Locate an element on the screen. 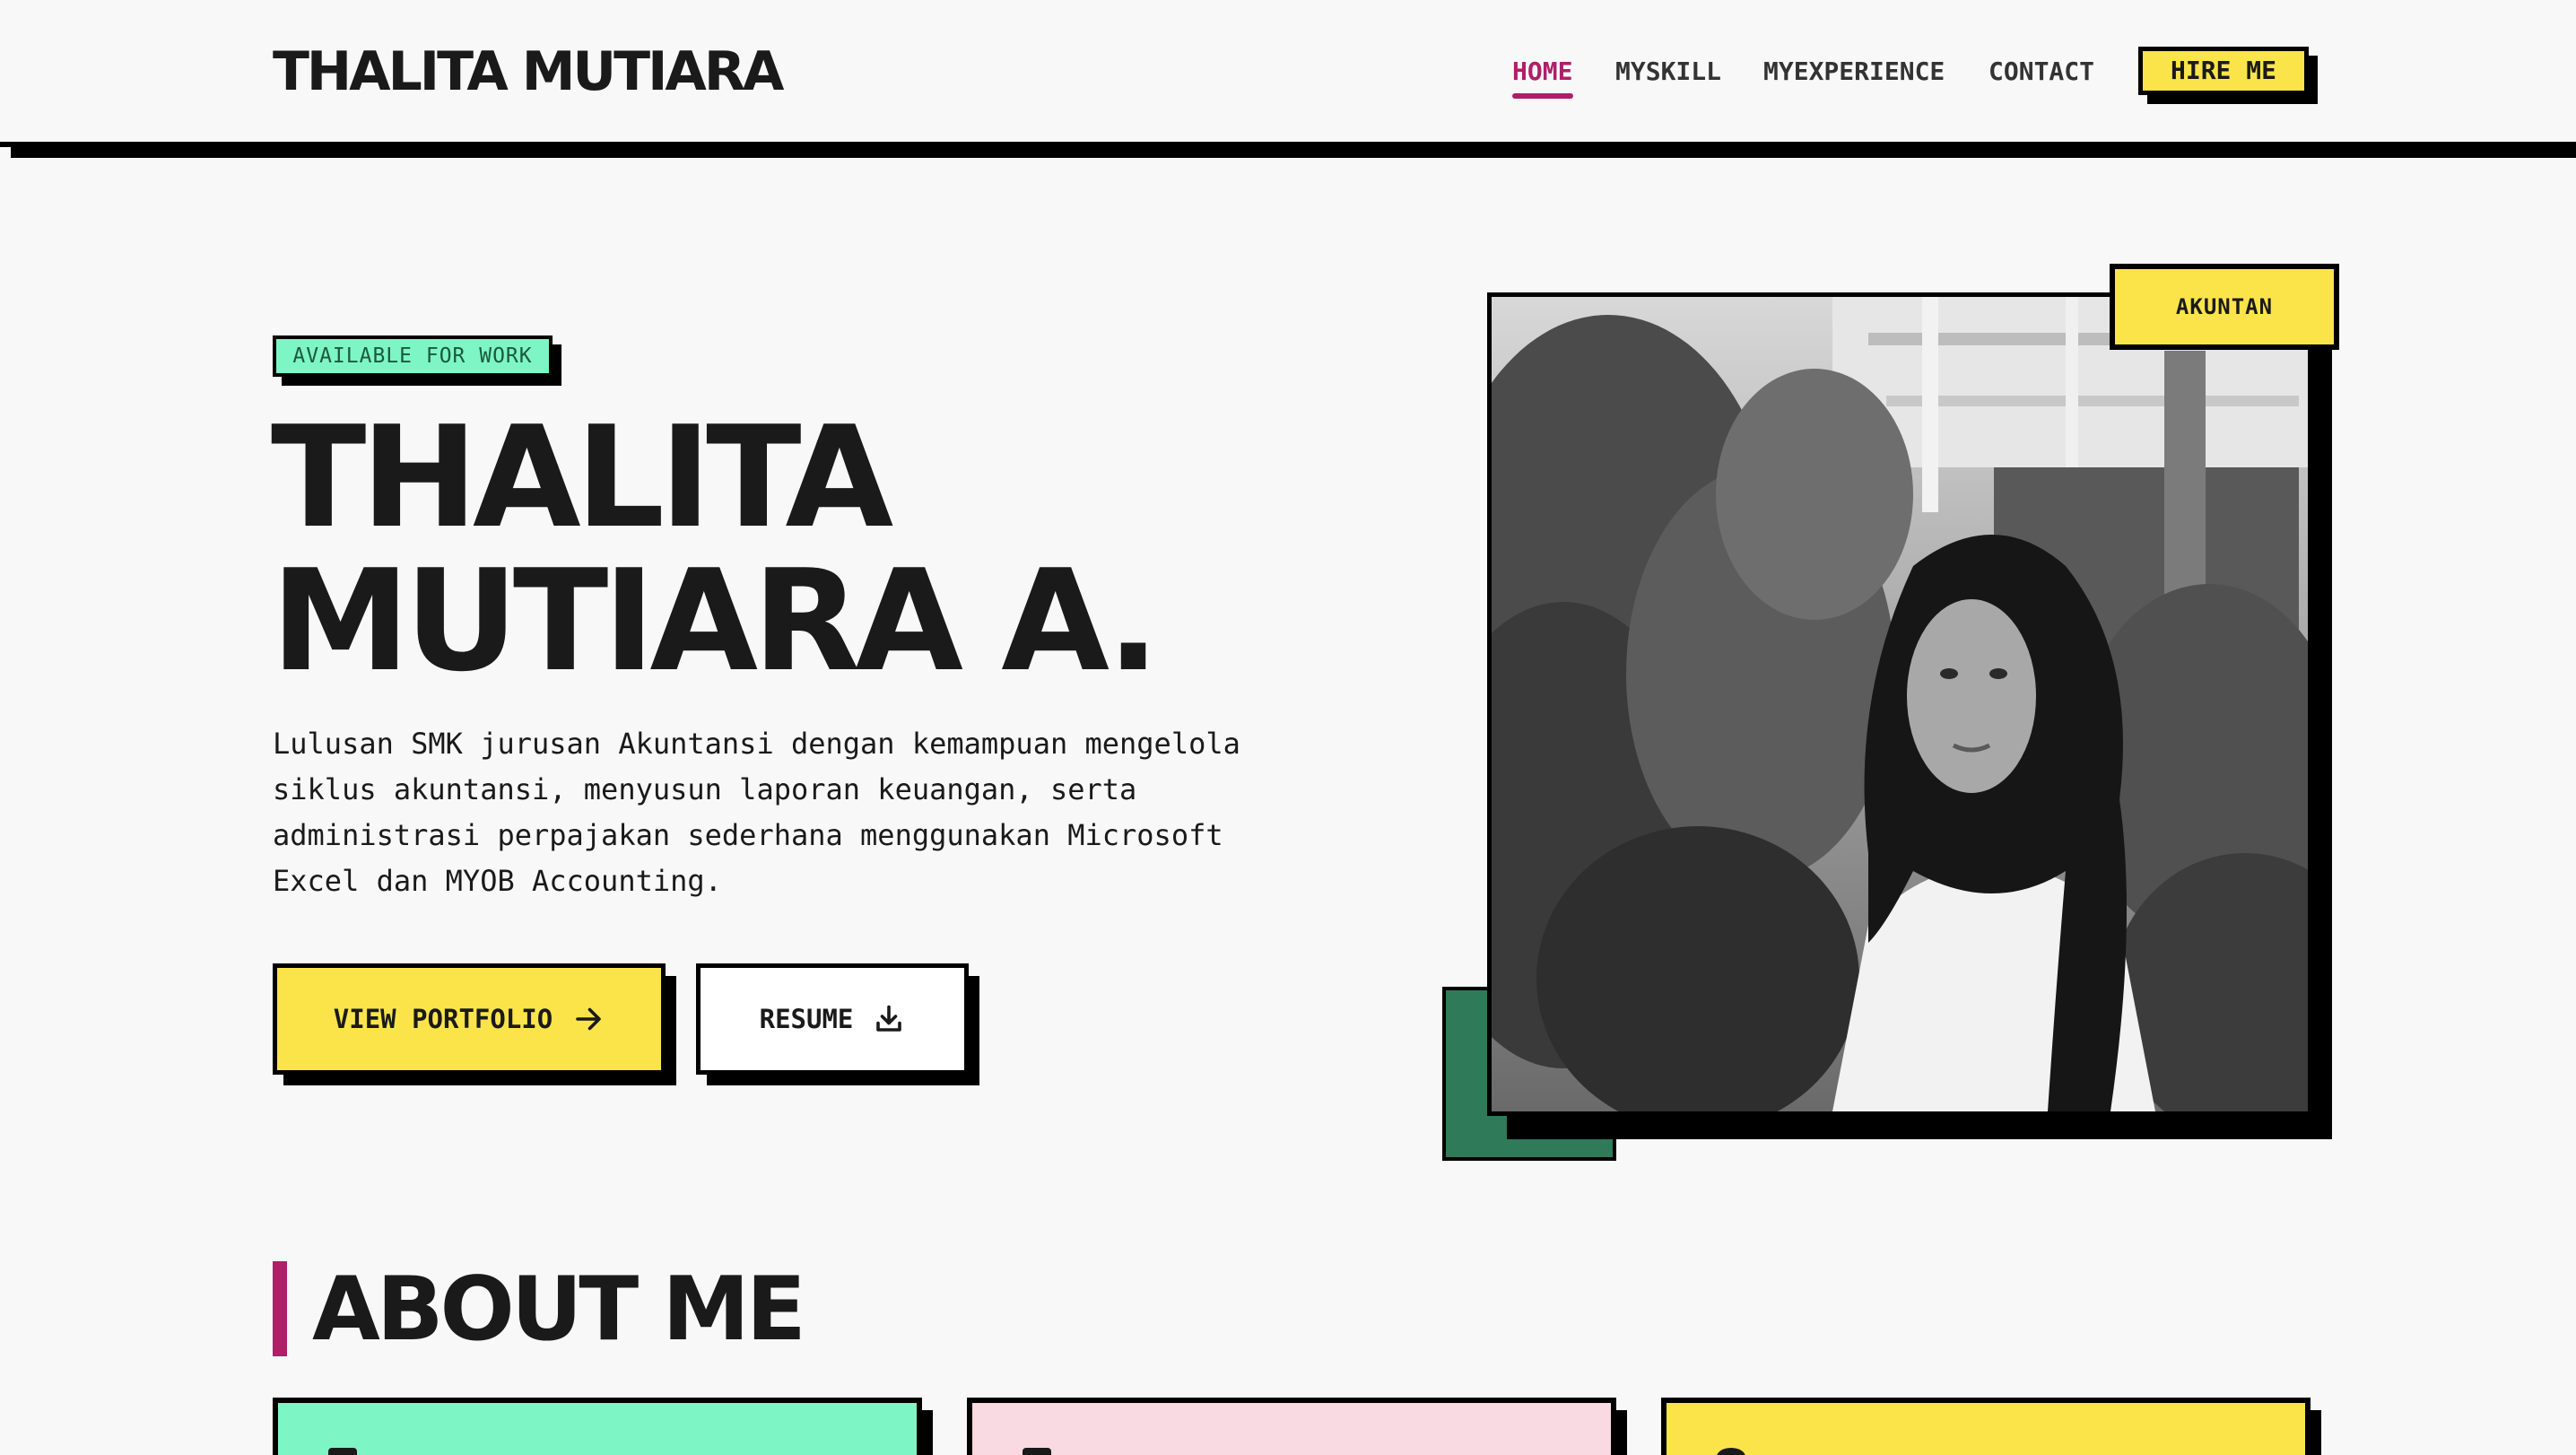 The width and height of the screenshot is (2576, 1455). arrow-right-icon is located at coordinates (589, 1019).